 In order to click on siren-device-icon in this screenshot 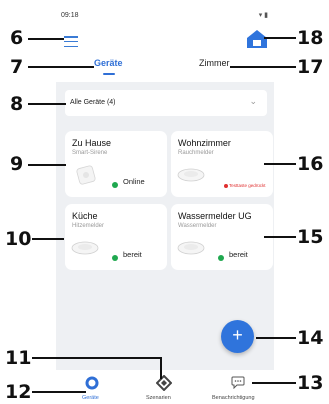, I will do `click(86, 175)`.